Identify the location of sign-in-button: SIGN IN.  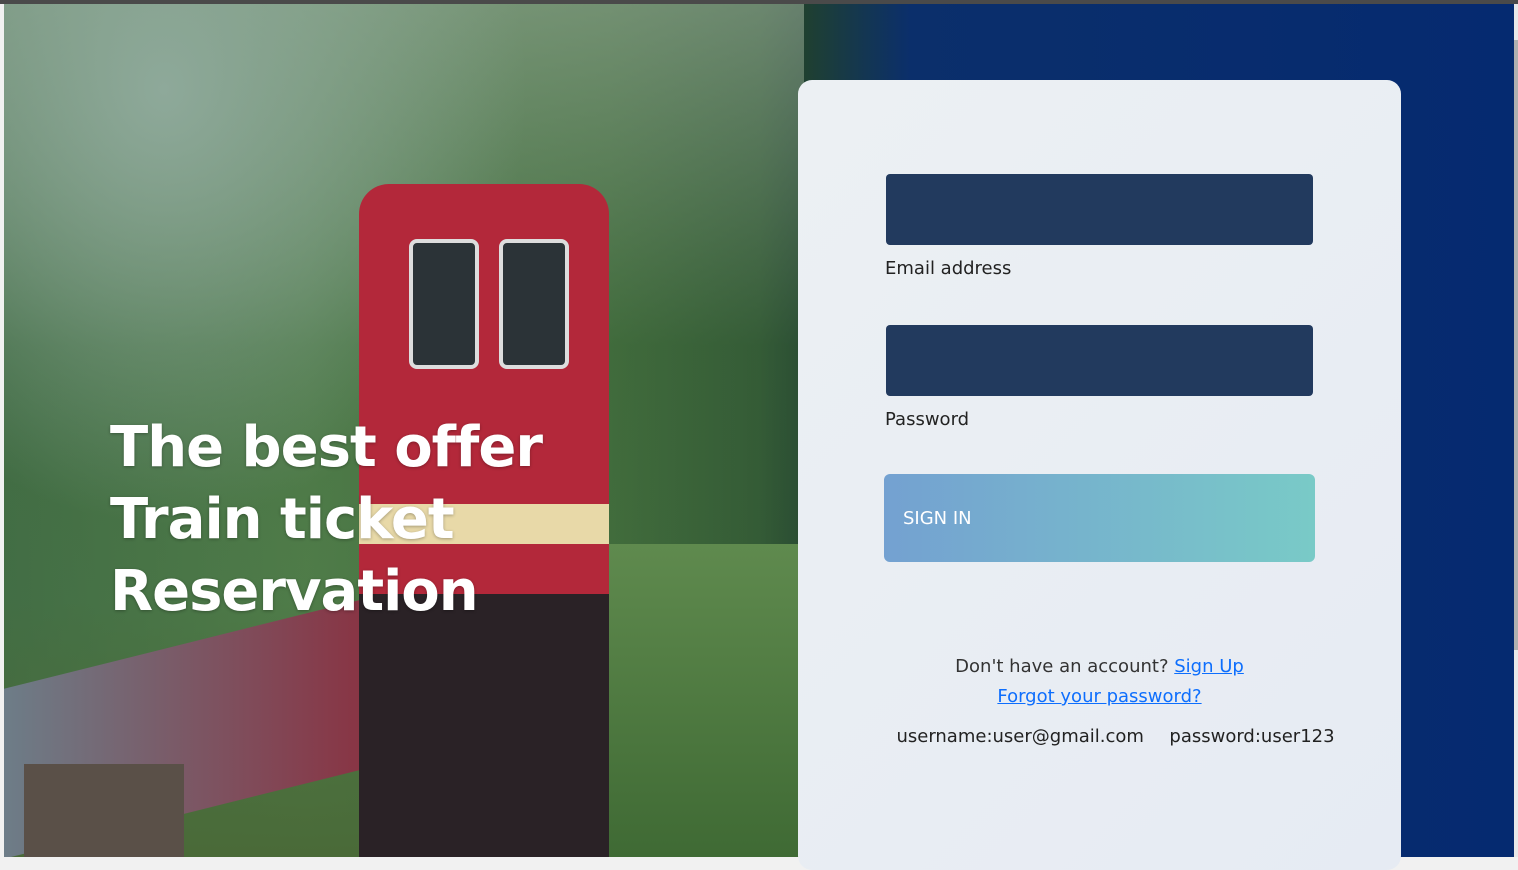
(1099, 518).